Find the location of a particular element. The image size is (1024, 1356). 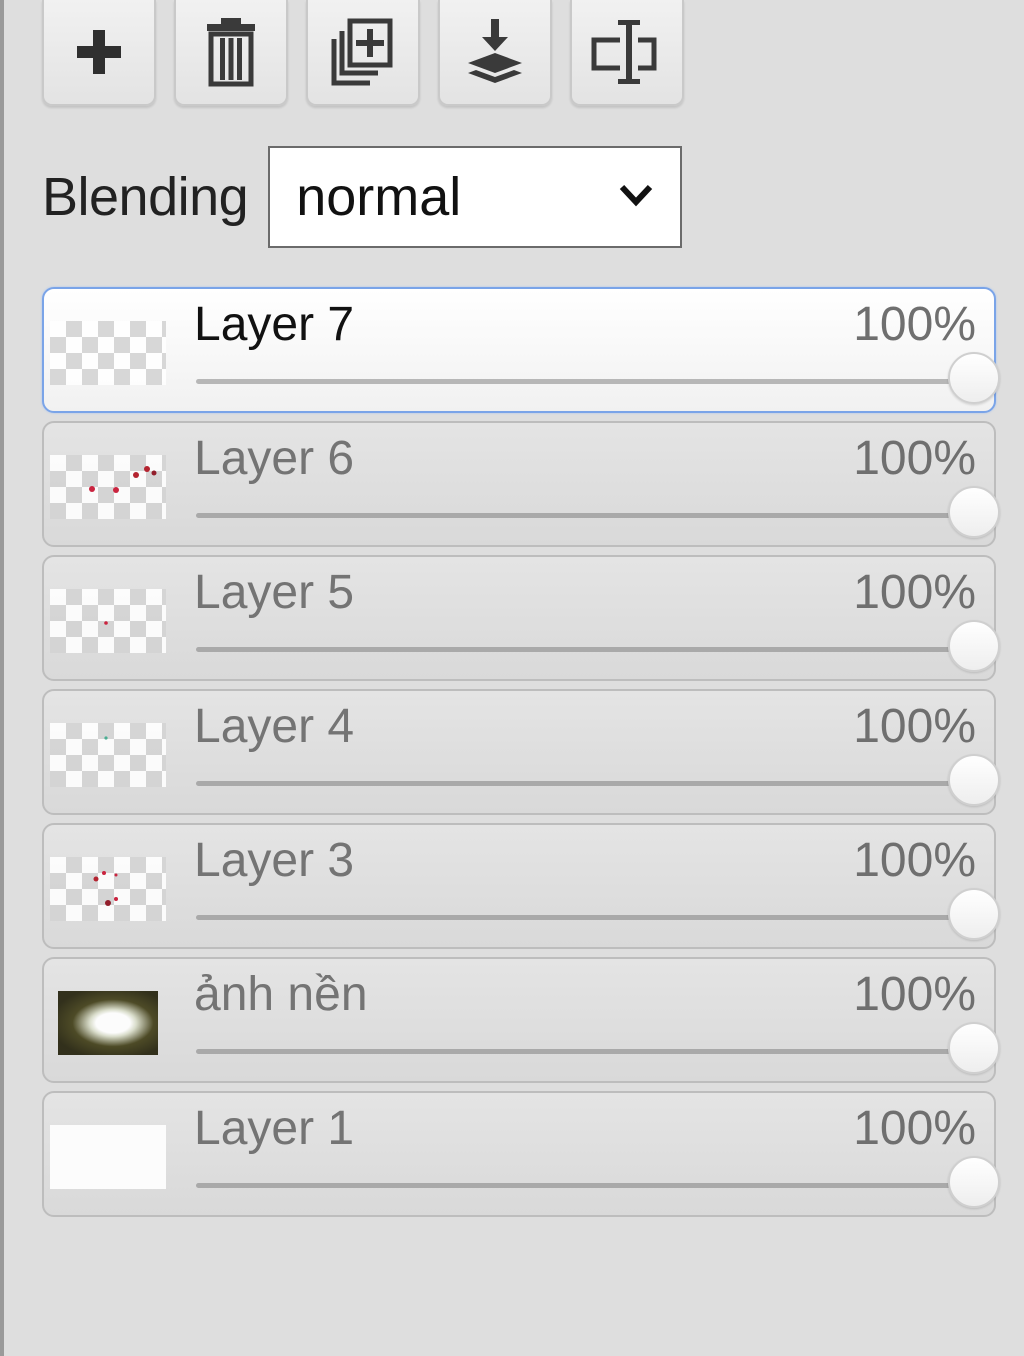

layer-name: Layer 5 is located at coordinates (274, 592).